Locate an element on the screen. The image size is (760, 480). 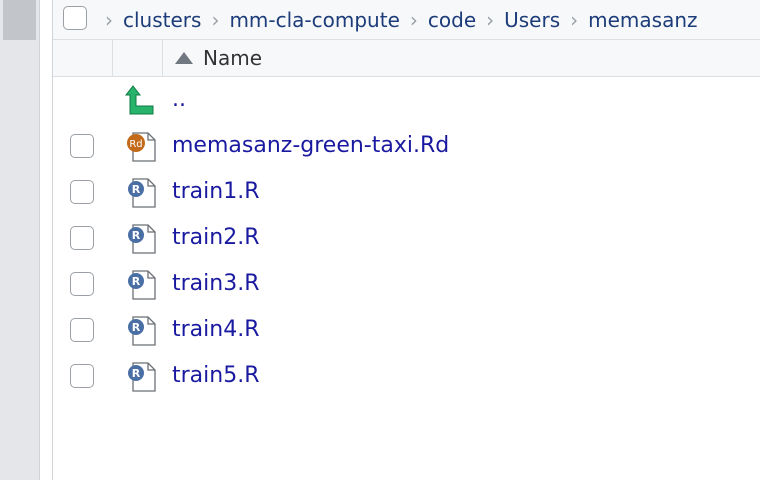
name-column-header: Name is located at coordinates (218, 58).